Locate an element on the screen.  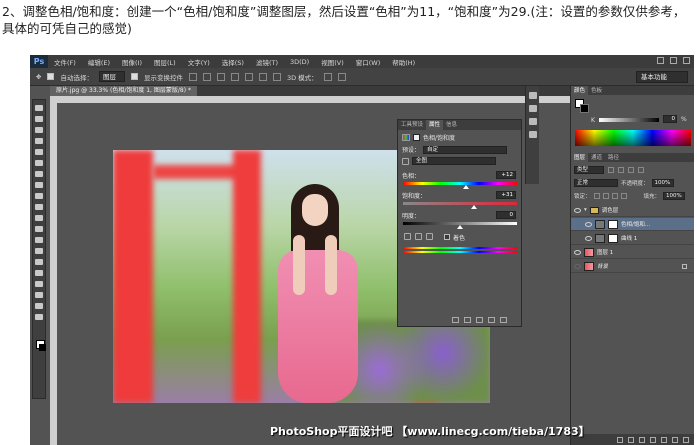
menu-file: 文件(F) is located at coordinates (65, 62).